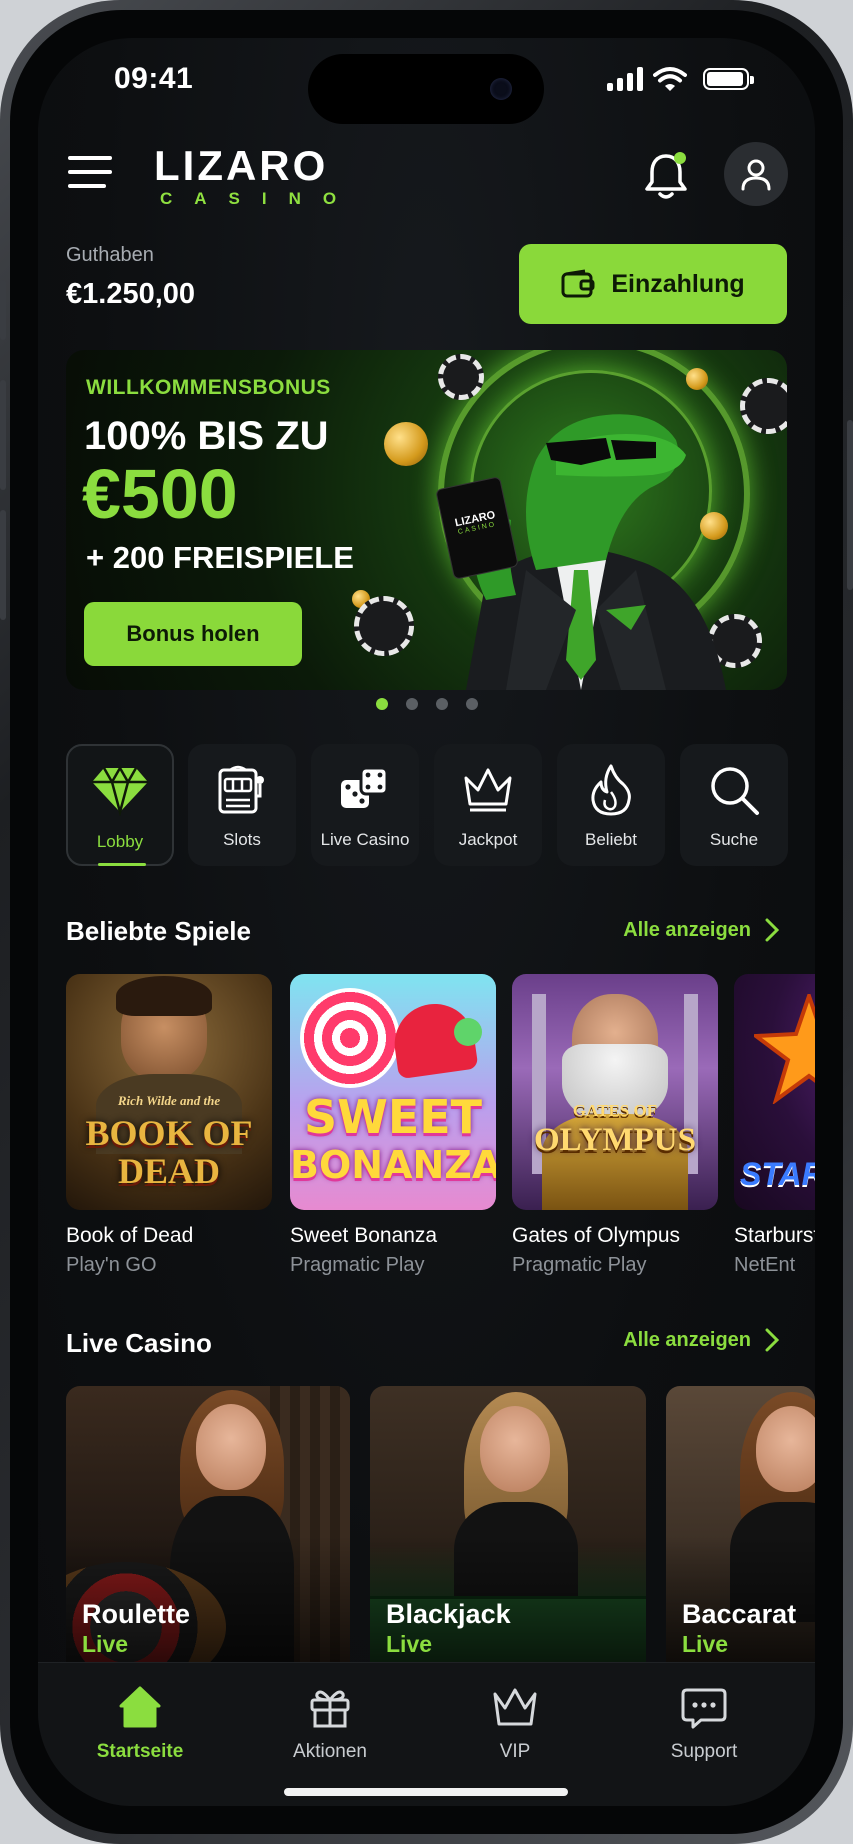  Describe the element at coordinates (426, 704) in the screenshot. I see `carousel-indicator` at that location.